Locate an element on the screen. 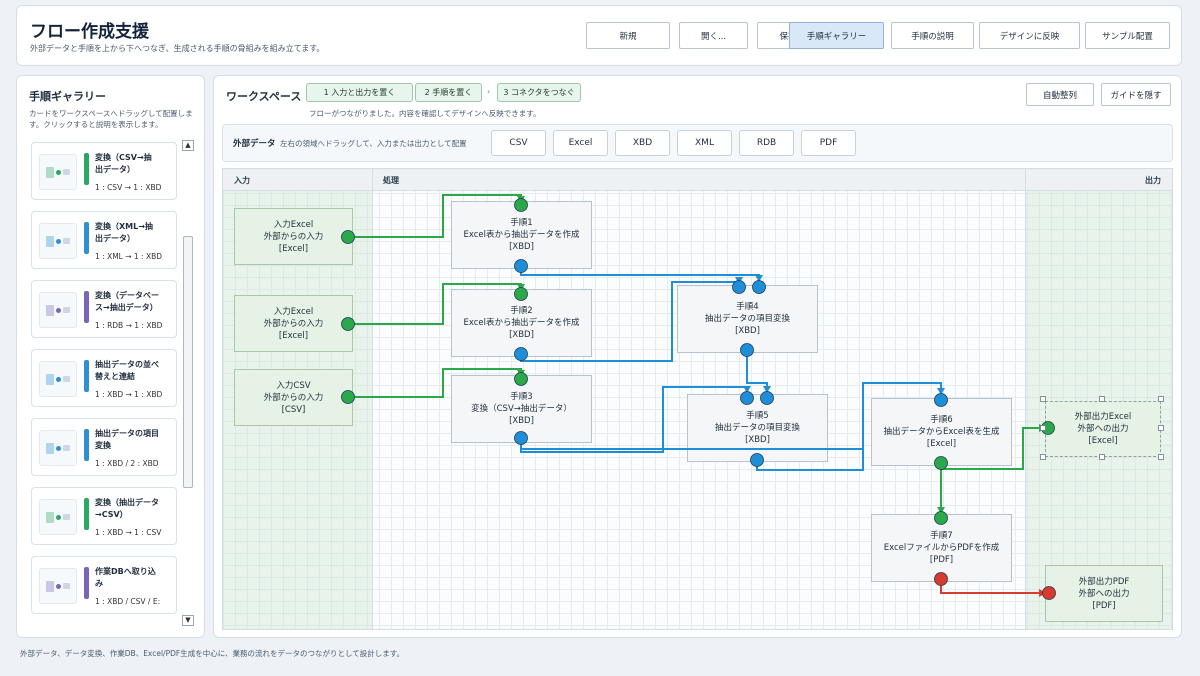 The height and width of the screenshot is (676, 1200). apply-design-button: デザインに反映 is located at coordinates (1029, 35).